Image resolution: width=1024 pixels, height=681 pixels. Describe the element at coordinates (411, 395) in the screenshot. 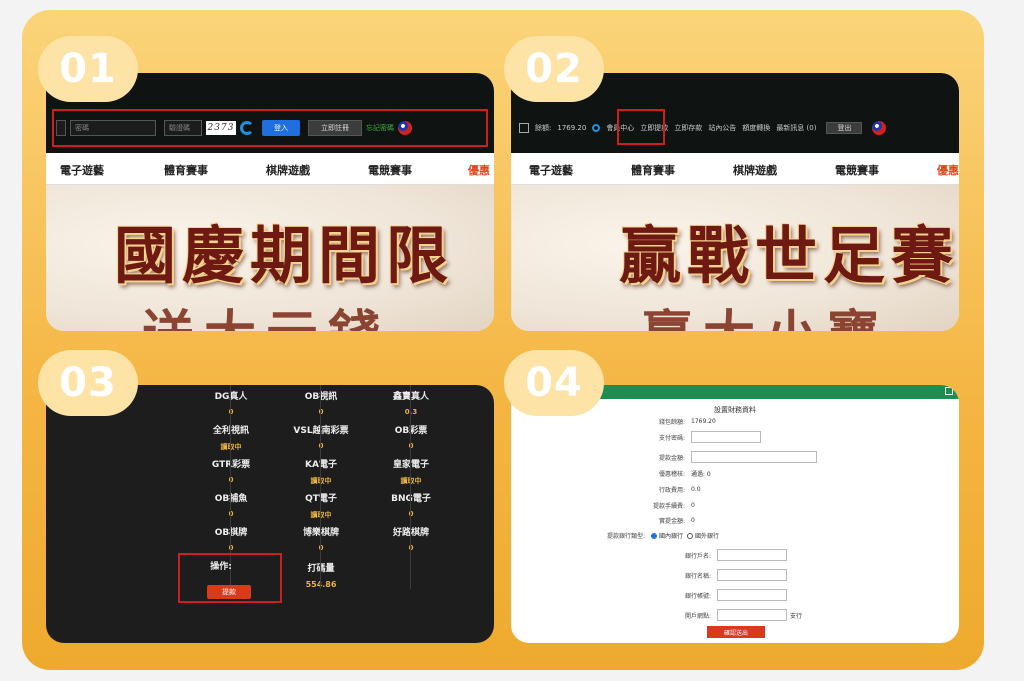

I see `wallet-name: 鑫寶真人` at that location.